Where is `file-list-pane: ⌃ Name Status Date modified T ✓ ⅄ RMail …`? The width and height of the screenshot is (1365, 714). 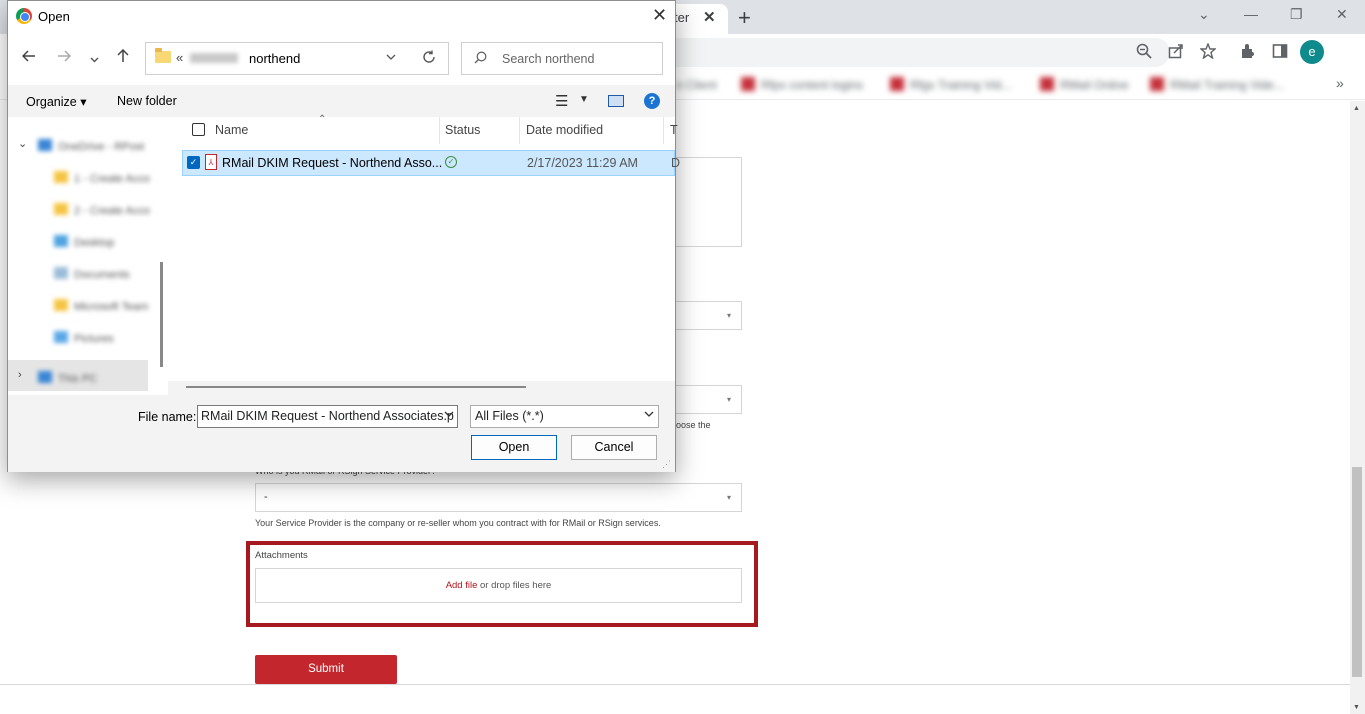
file-list-pane: ⌃ Name Status Date modified T ✓ ⅄ RMail … is located at coordinates (424, 247).